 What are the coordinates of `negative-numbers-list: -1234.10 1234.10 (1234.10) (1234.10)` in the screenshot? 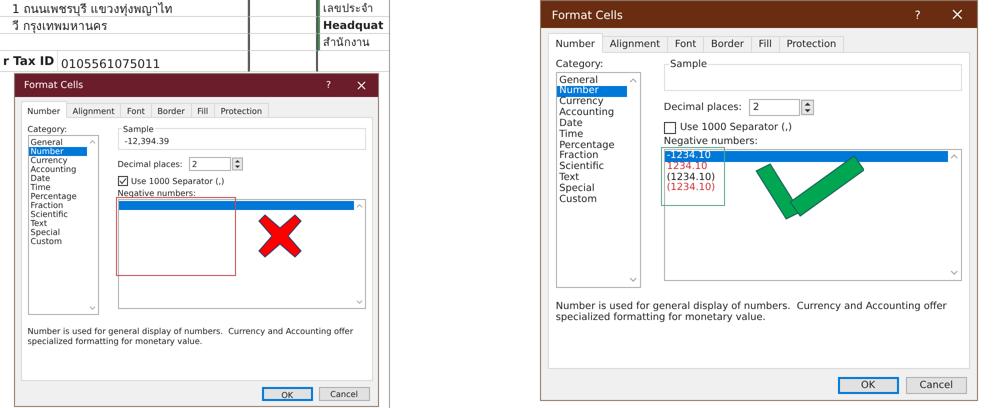 It's located at (813, 214).